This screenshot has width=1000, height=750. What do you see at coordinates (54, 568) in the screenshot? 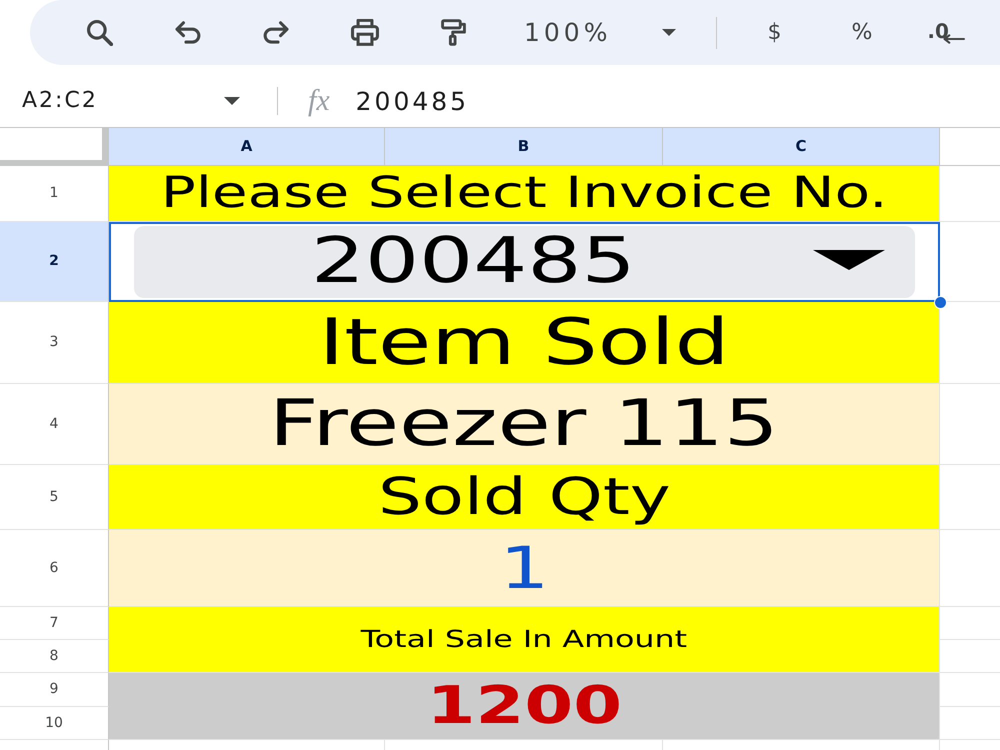
I see `row-header: 6` at bounding box center [54, 568].